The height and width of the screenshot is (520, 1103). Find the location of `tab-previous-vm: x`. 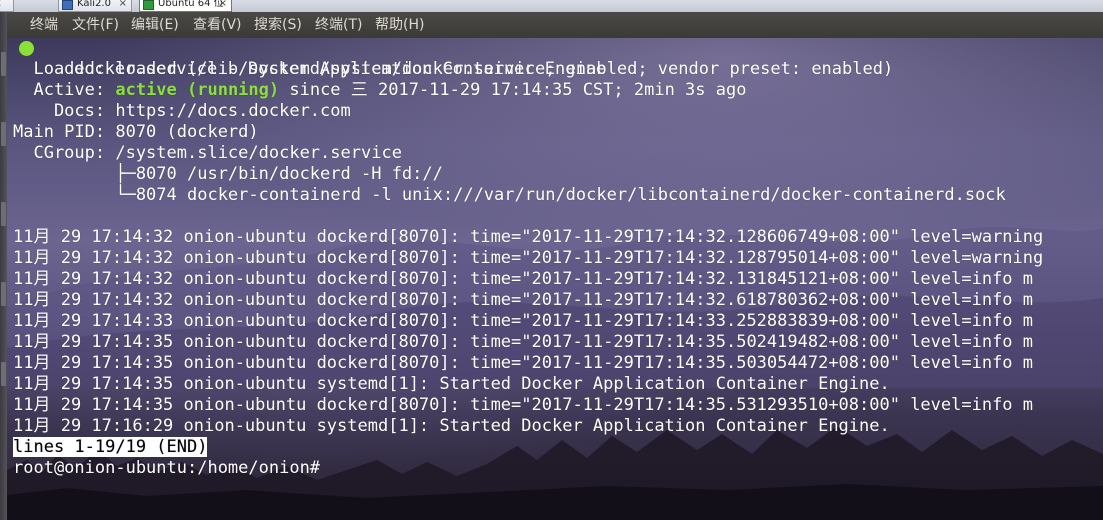

tab-previous-vm: x is located at coordinates (7, 6).